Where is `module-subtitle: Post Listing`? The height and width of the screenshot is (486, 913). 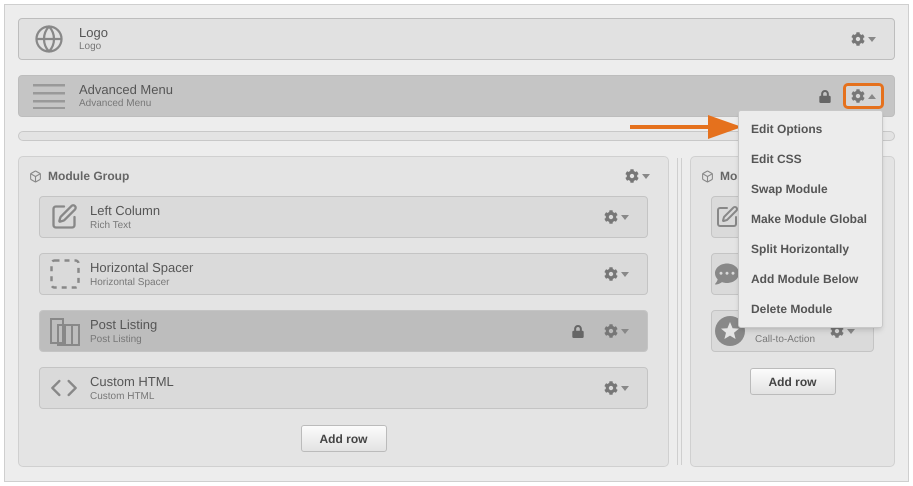
module-subtitle: Post Listing is located at coordinates (116, 340).